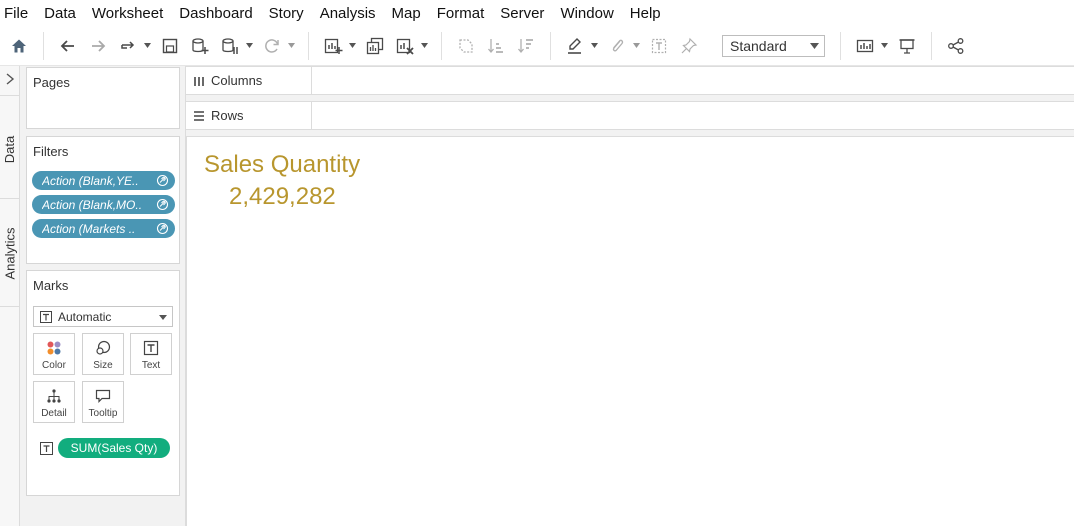  What do you see at coordinates (114, 448) in the screenshot?
I see `measure-pill: SUM(Sales Qty)` at bounding box center [114, 448].